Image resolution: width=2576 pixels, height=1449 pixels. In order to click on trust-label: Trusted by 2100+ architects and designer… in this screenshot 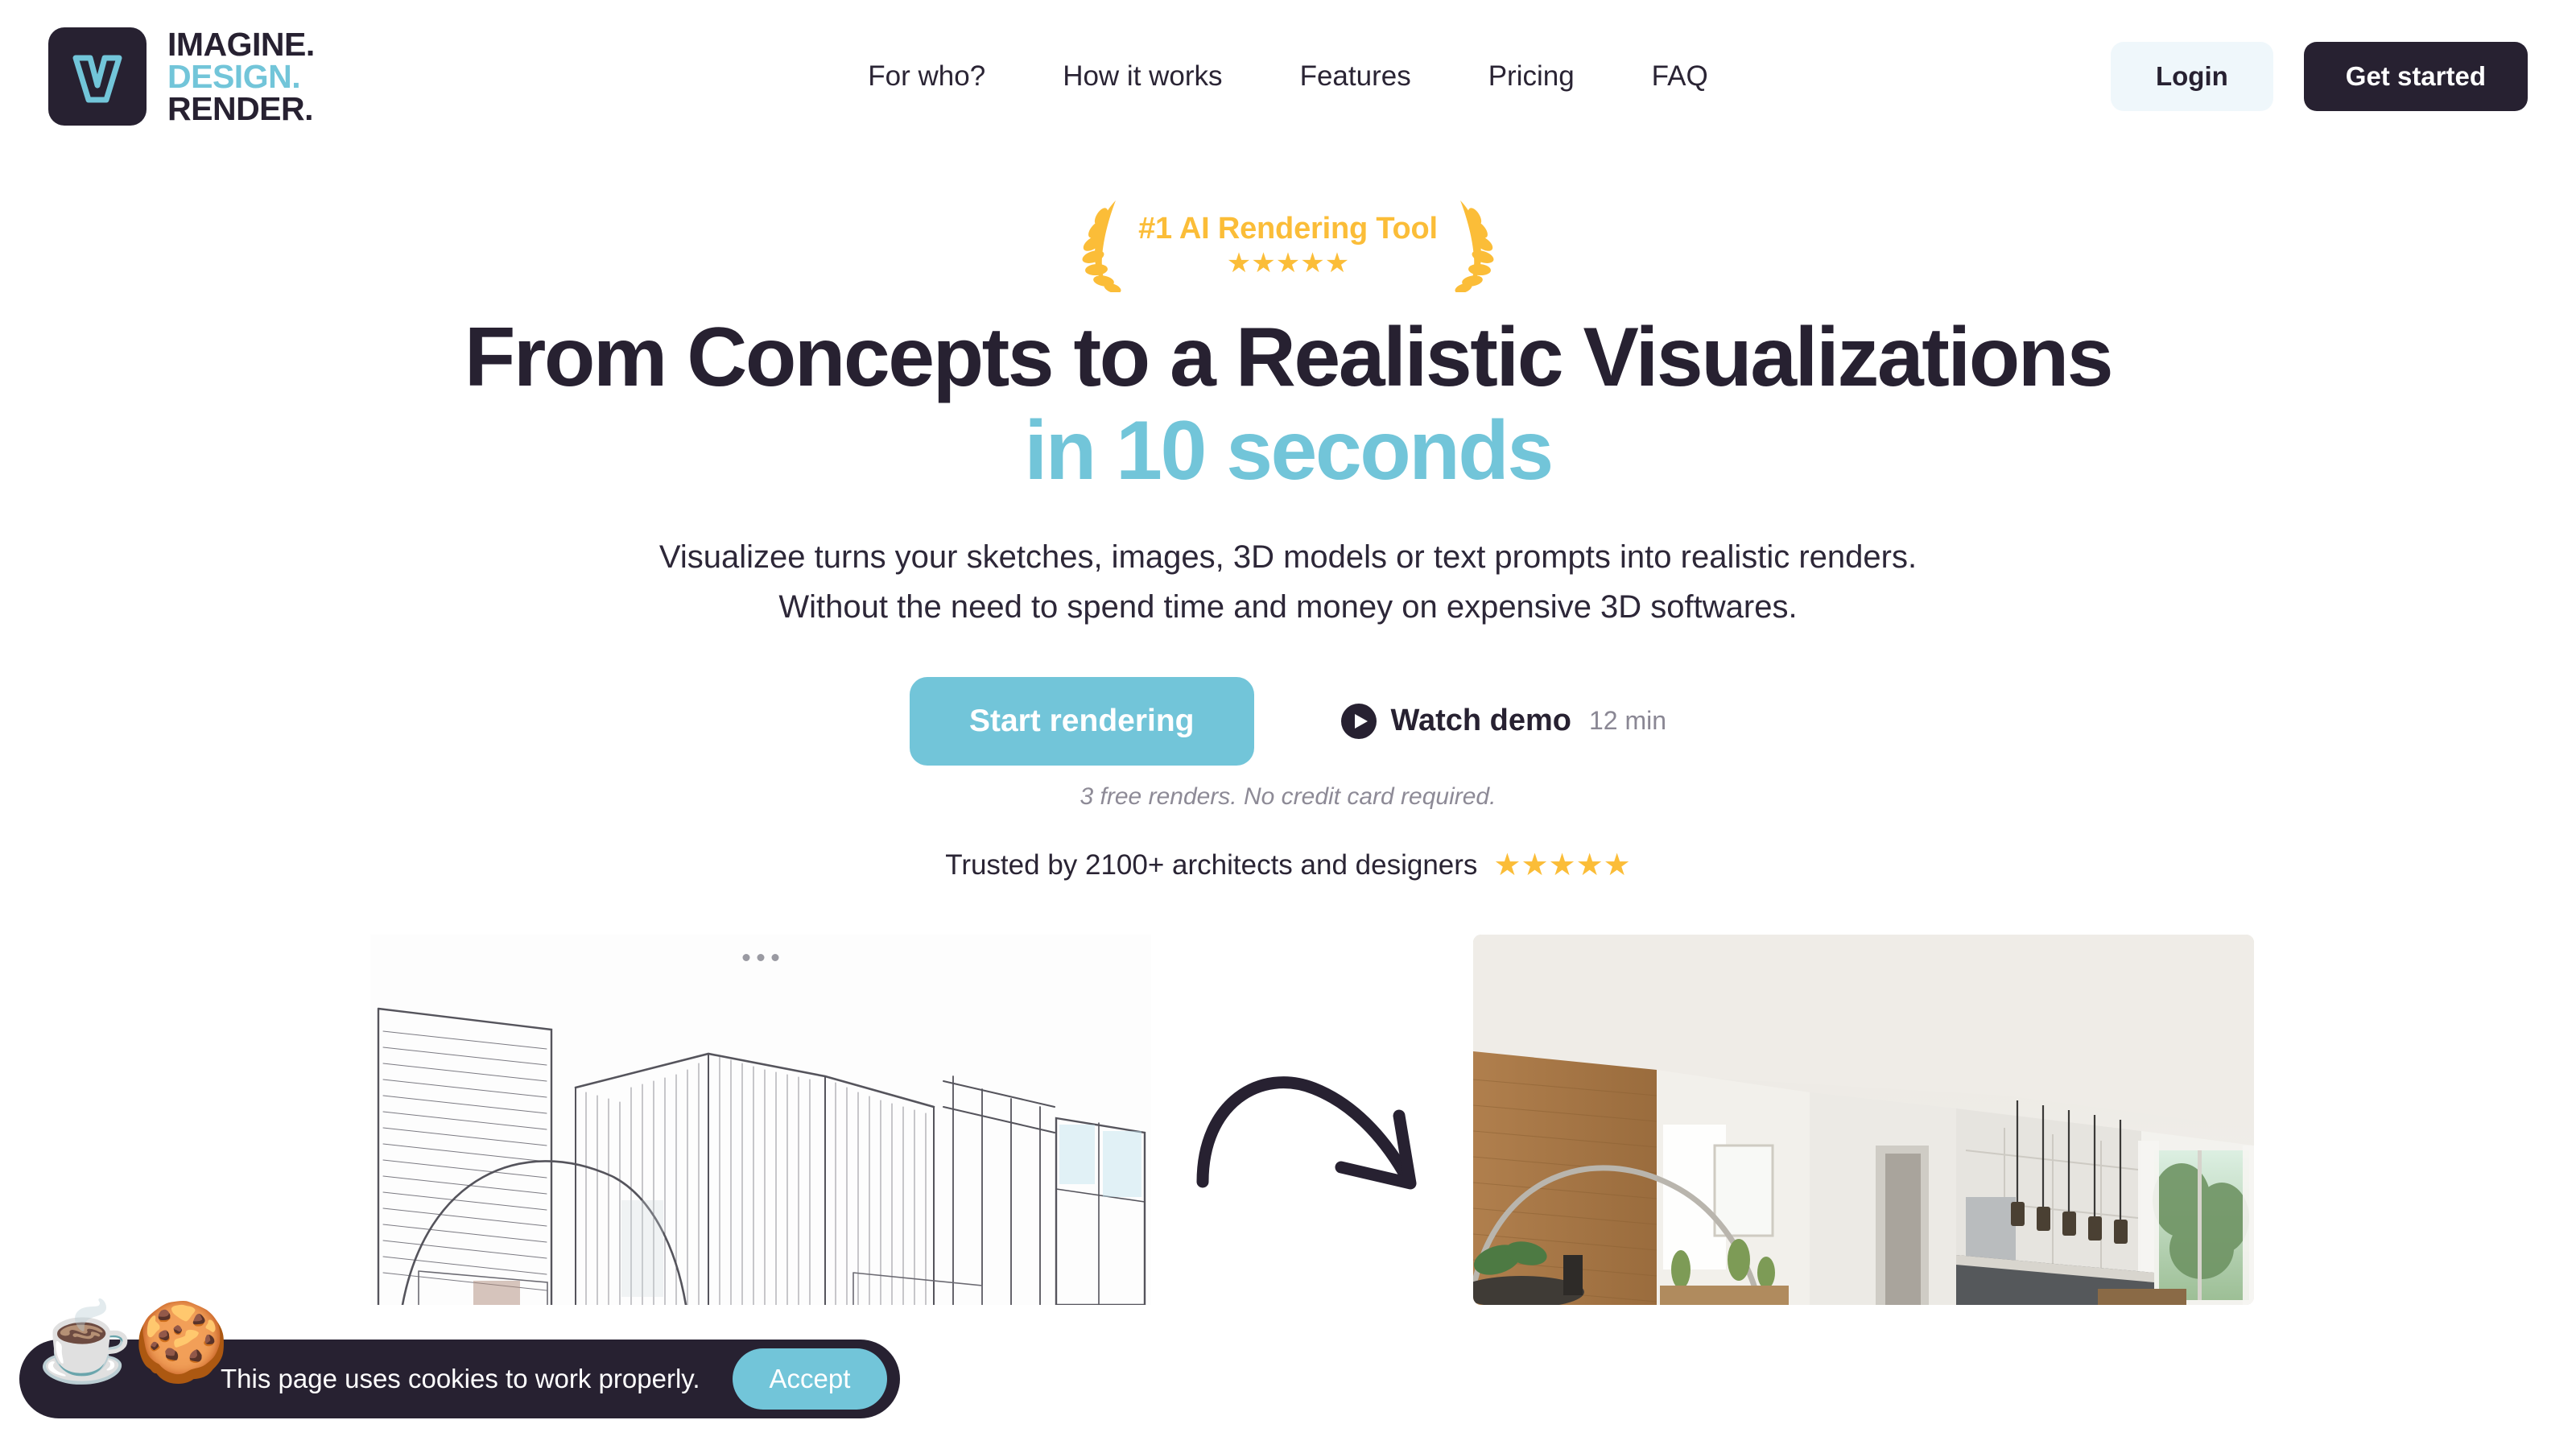, I will do `click(1211, 864)`.